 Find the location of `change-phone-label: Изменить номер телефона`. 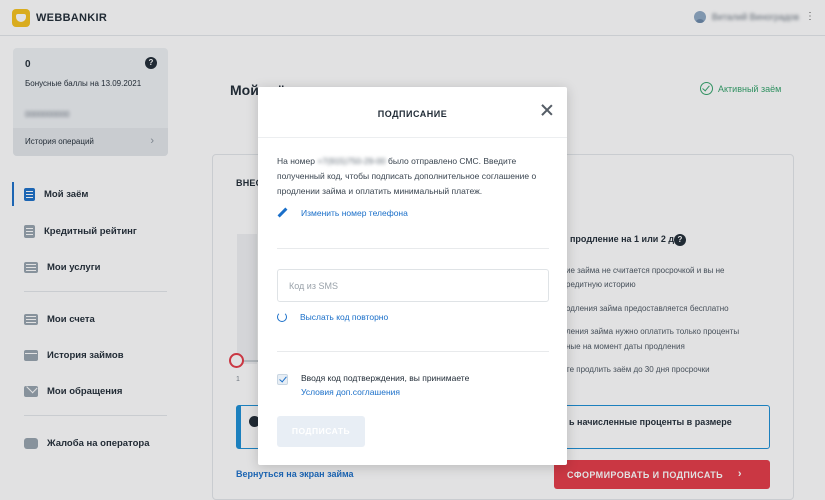

change-phone-label: Изменить номер телефона is located at coordinates (354, 213).